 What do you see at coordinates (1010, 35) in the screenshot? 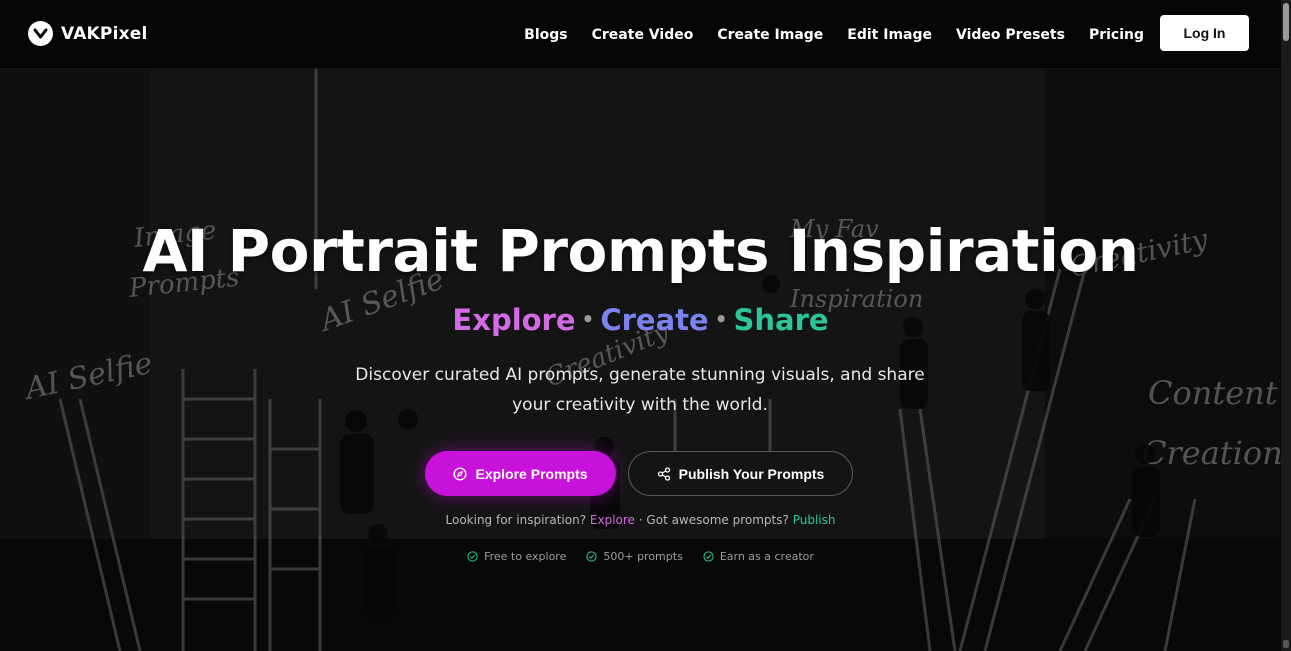
I see `nav-link-video-presets: Video Presets` at bounding box center [1010, 35].